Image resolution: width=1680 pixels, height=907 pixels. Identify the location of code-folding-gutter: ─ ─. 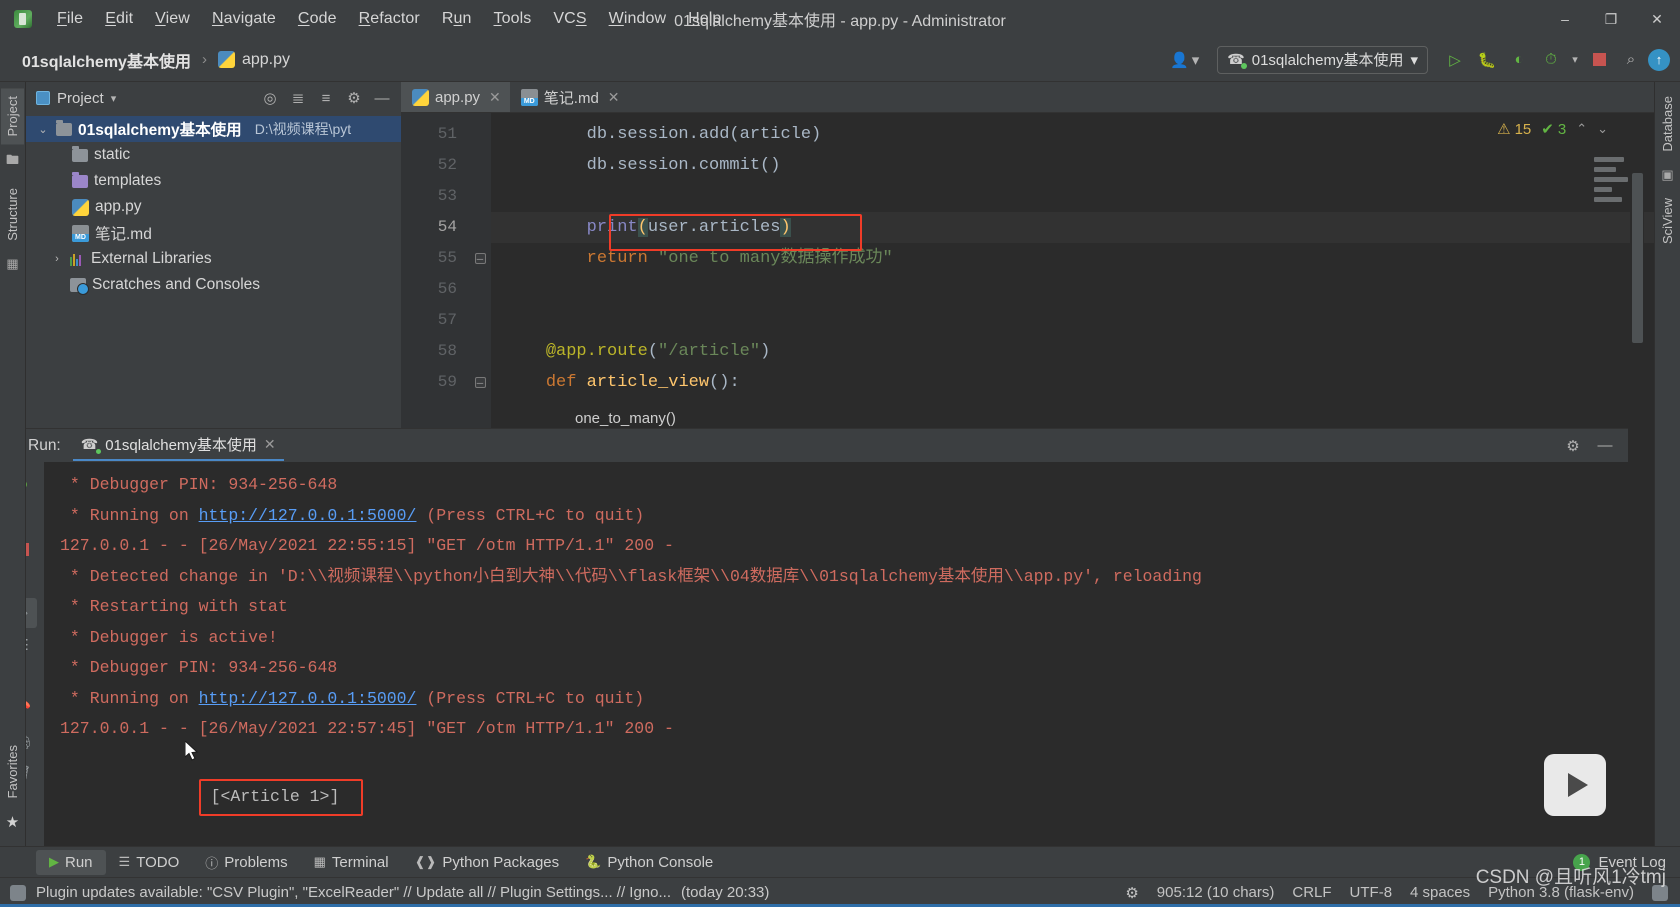
(480, 270).